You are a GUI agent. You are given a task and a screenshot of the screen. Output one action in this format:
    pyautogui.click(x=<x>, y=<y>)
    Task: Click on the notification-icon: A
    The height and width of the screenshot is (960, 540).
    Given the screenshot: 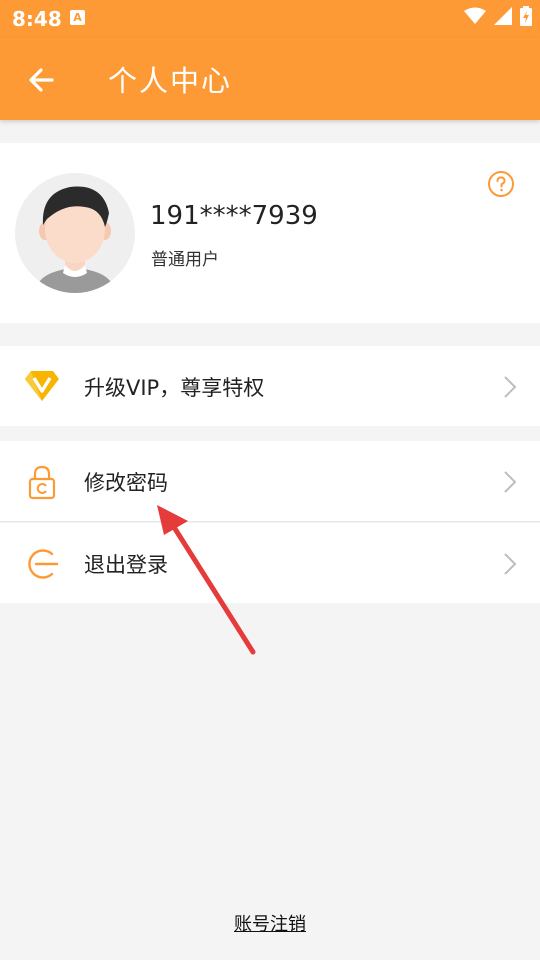 What is the action you would take?
    pyautogui.click(x=77, y=17)
    